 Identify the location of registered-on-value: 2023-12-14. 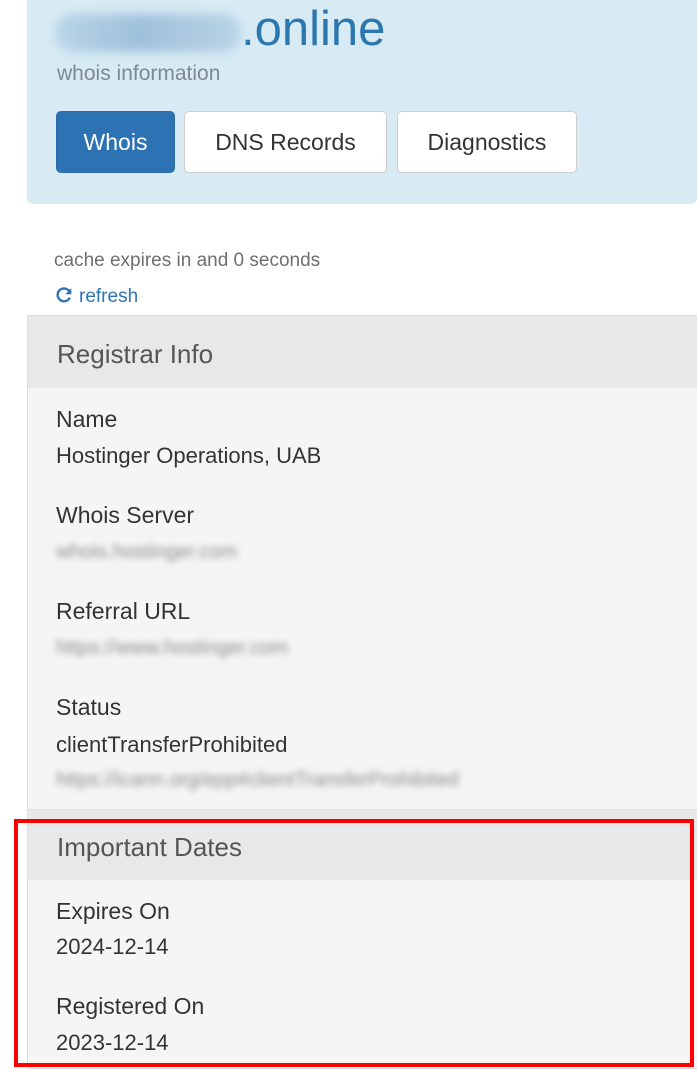
(112, 1042).